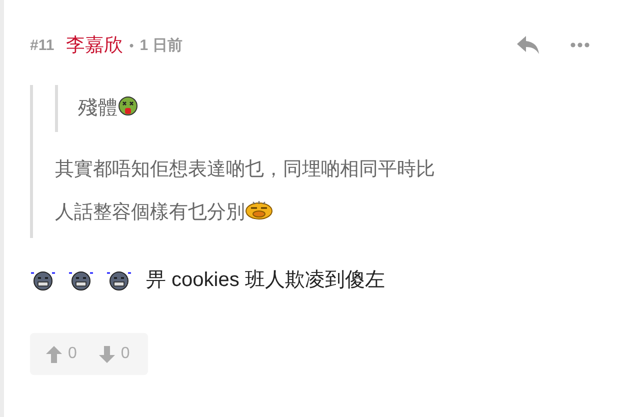 This screenshot has width=622, height=417. I want to click on post-time: 1 日前, so click(161, 45).